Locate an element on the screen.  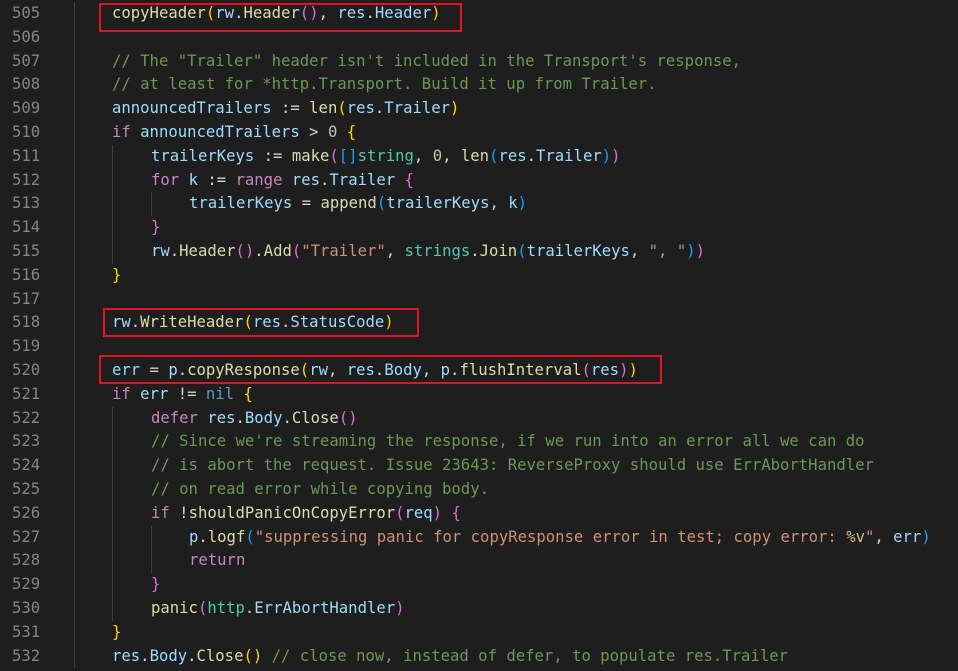
code-token: != is located at coordinates (187, 393).